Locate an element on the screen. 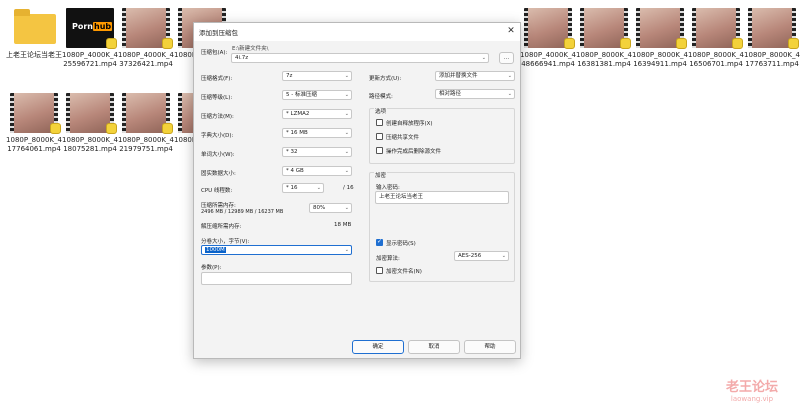 Image resolution: width=800 pixels, height=410 pixels. word-size-select: * 32 ⌄ is located at coordinates (317, 152).